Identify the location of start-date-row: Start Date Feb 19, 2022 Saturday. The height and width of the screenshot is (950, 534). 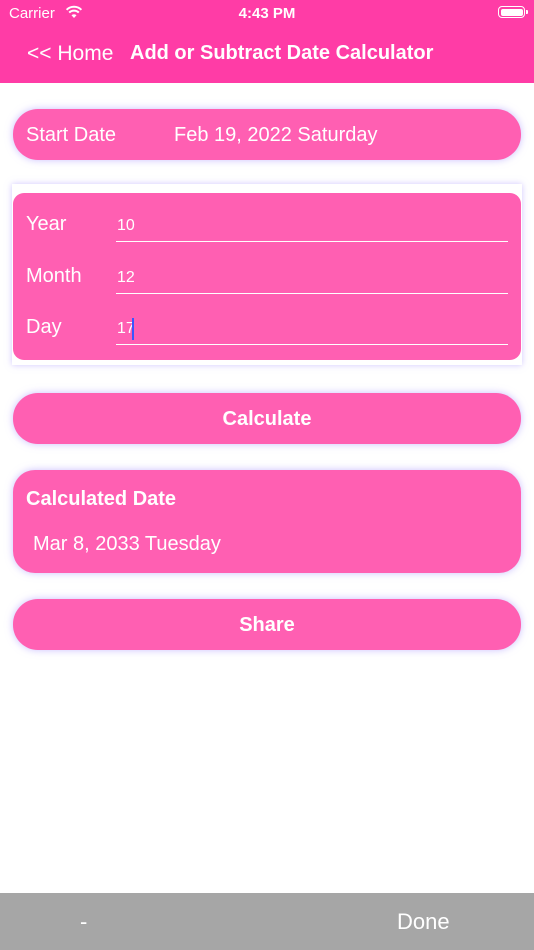
(267, 134).